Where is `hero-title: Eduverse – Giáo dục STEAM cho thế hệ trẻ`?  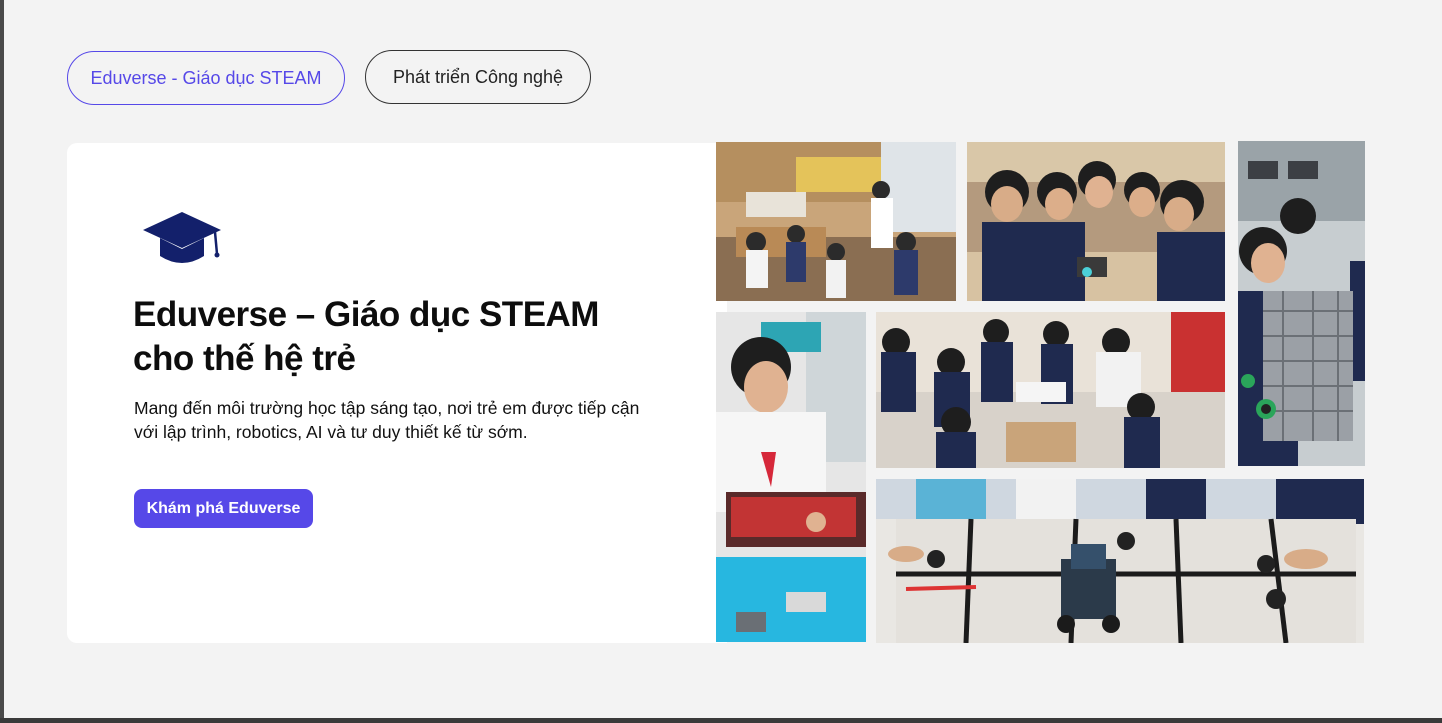 hero-title: Eduverse – Giáo dục STEAM cho thế hệ trẻ is located at coordinates (413, 337).